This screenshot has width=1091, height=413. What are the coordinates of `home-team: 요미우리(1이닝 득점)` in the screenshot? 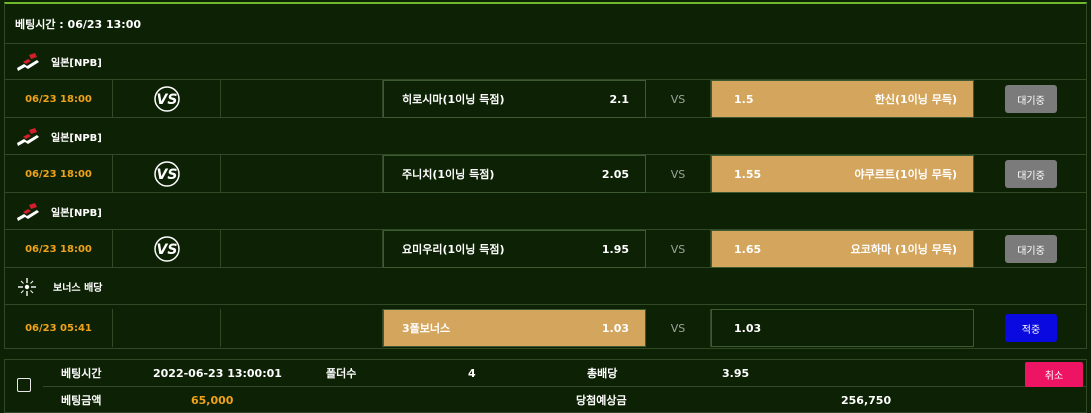 It's located at (453, 249).